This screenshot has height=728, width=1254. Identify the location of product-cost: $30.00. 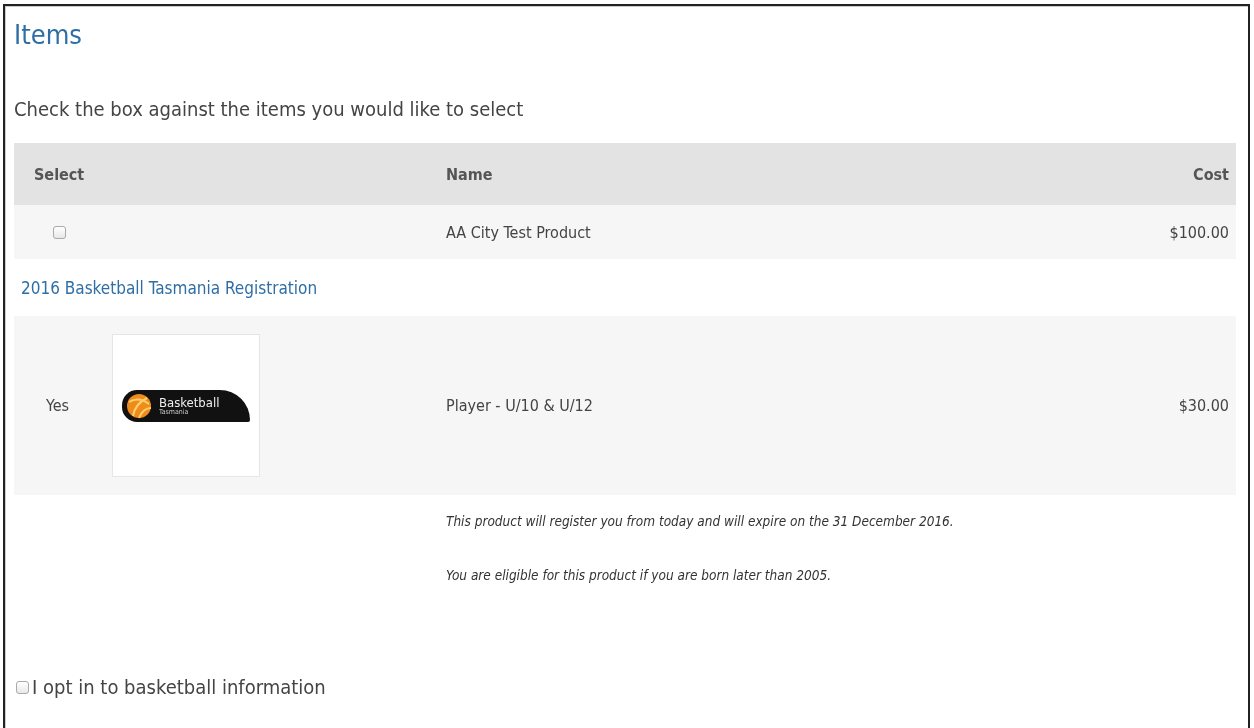
(1203, 405).